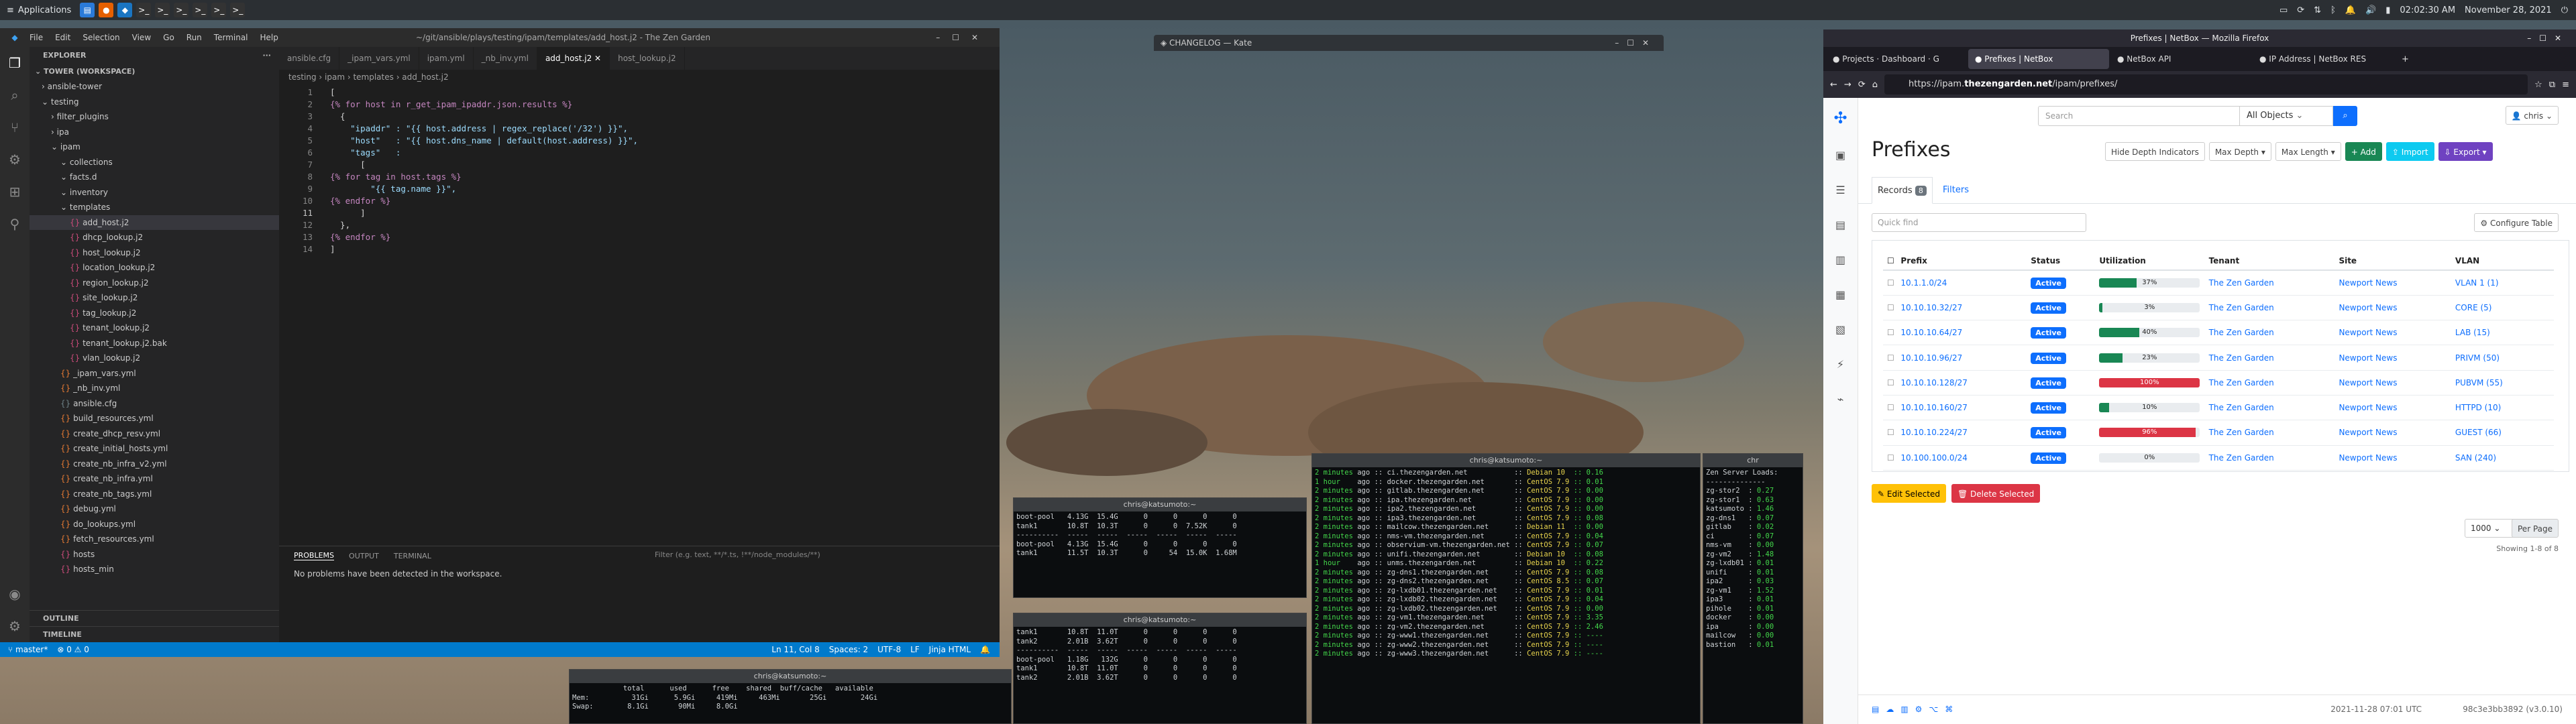  Describe the element at coordinates (162, 10) in the screenshot. I see `terminal-icon-2: >_` at that location.